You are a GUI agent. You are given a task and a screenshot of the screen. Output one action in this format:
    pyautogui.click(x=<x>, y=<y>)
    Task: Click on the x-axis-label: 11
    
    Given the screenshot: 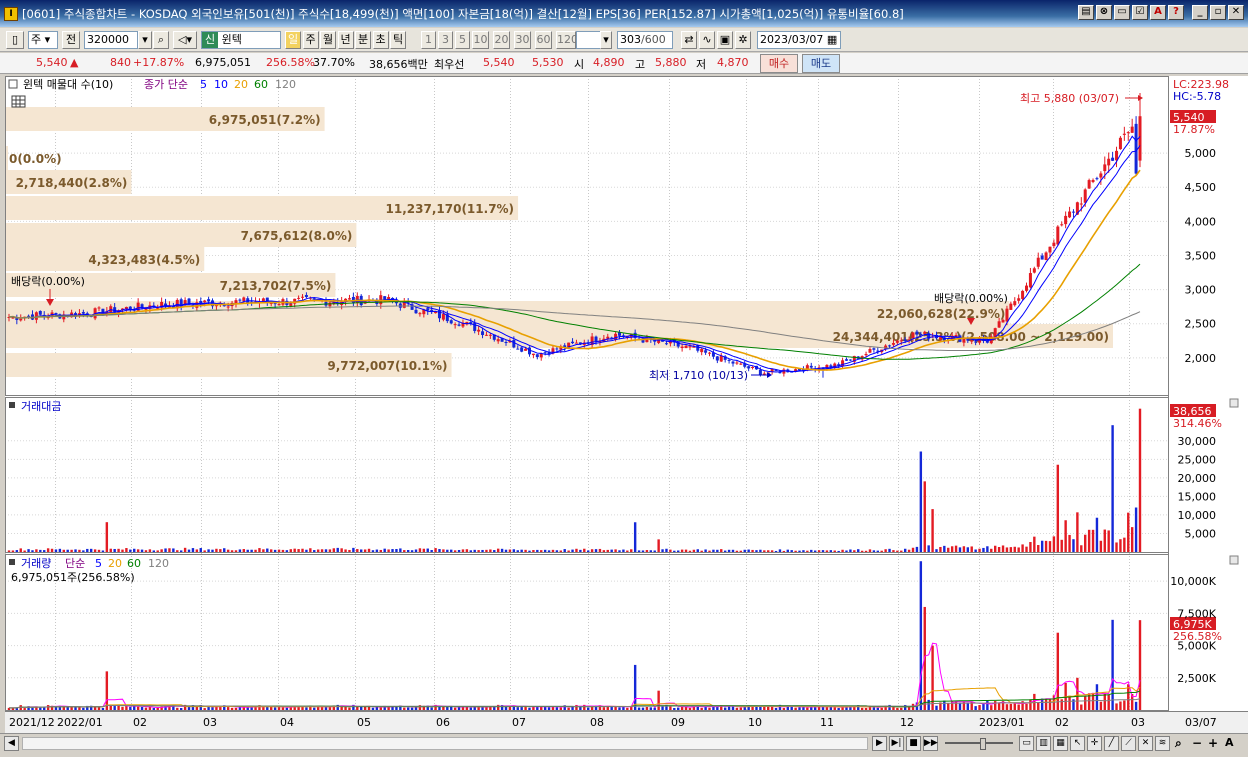 What is the action you would take?
    pyautogui.click(x=827, y=722)
    